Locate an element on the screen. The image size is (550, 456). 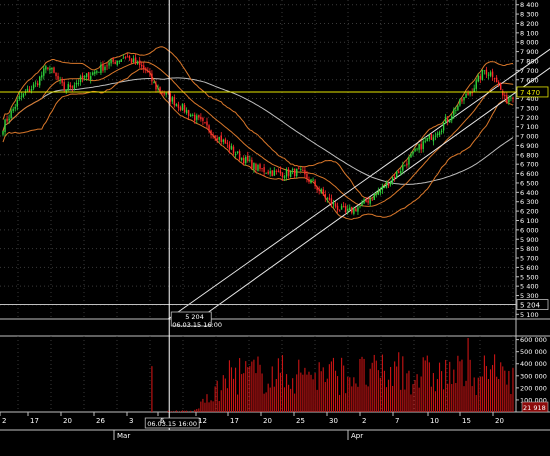
current-price-label: 7 470 is located at coordinates (530, 93).